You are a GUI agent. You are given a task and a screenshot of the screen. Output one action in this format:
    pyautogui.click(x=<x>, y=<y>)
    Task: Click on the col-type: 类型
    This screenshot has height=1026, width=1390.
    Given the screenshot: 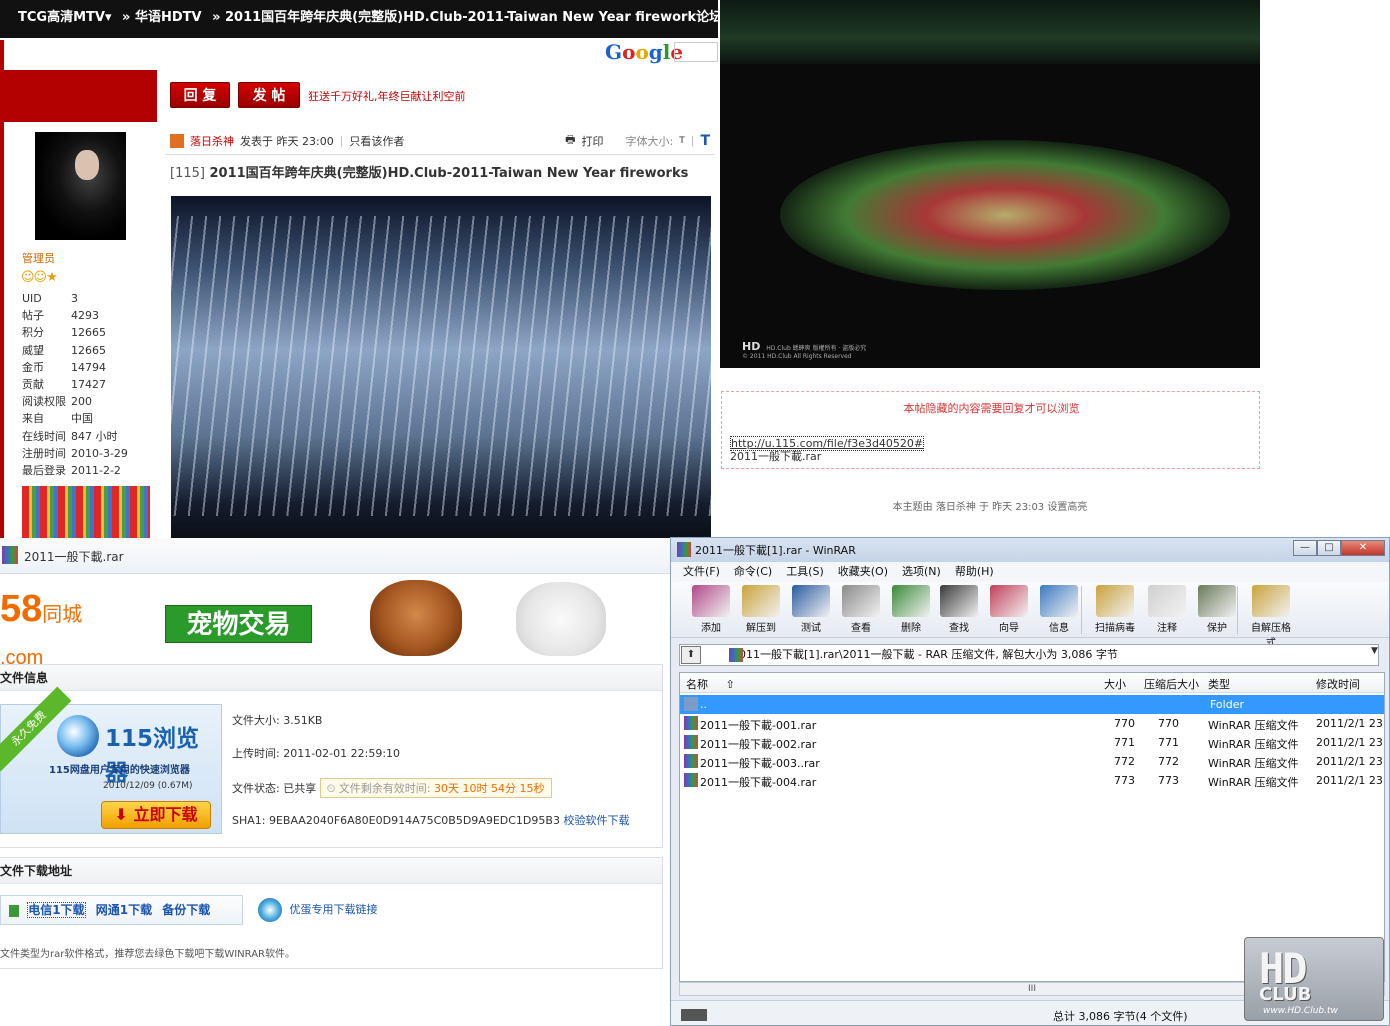 What is the action you would take?
    pyautogui.click(x=1219, y=684)
    